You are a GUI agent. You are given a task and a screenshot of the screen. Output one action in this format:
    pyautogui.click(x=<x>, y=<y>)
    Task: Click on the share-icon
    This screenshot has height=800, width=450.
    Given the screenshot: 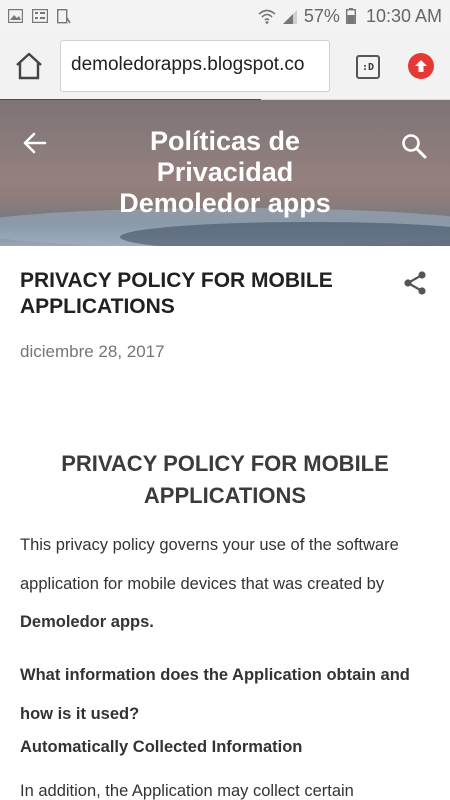 What is the action you would take?
    pyautogui.click(x=415, y=283)
    